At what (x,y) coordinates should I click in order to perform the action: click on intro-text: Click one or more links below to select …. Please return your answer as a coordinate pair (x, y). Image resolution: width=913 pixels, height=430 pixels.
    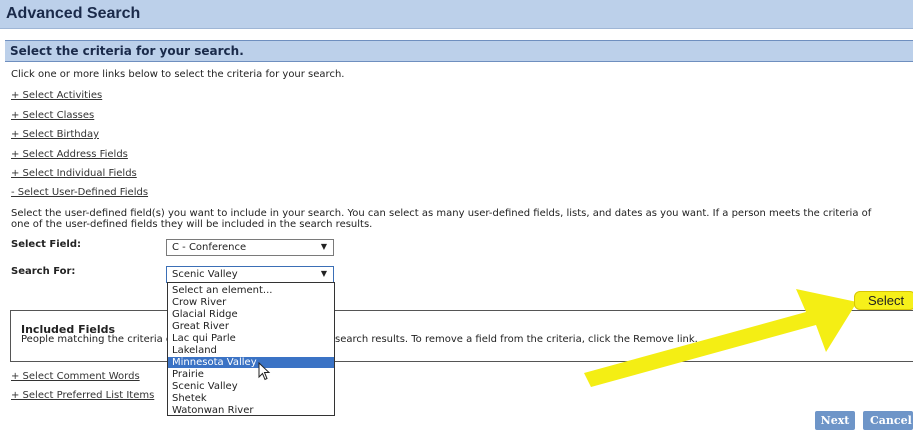
    Looking at the image, I should click on (178, 74).